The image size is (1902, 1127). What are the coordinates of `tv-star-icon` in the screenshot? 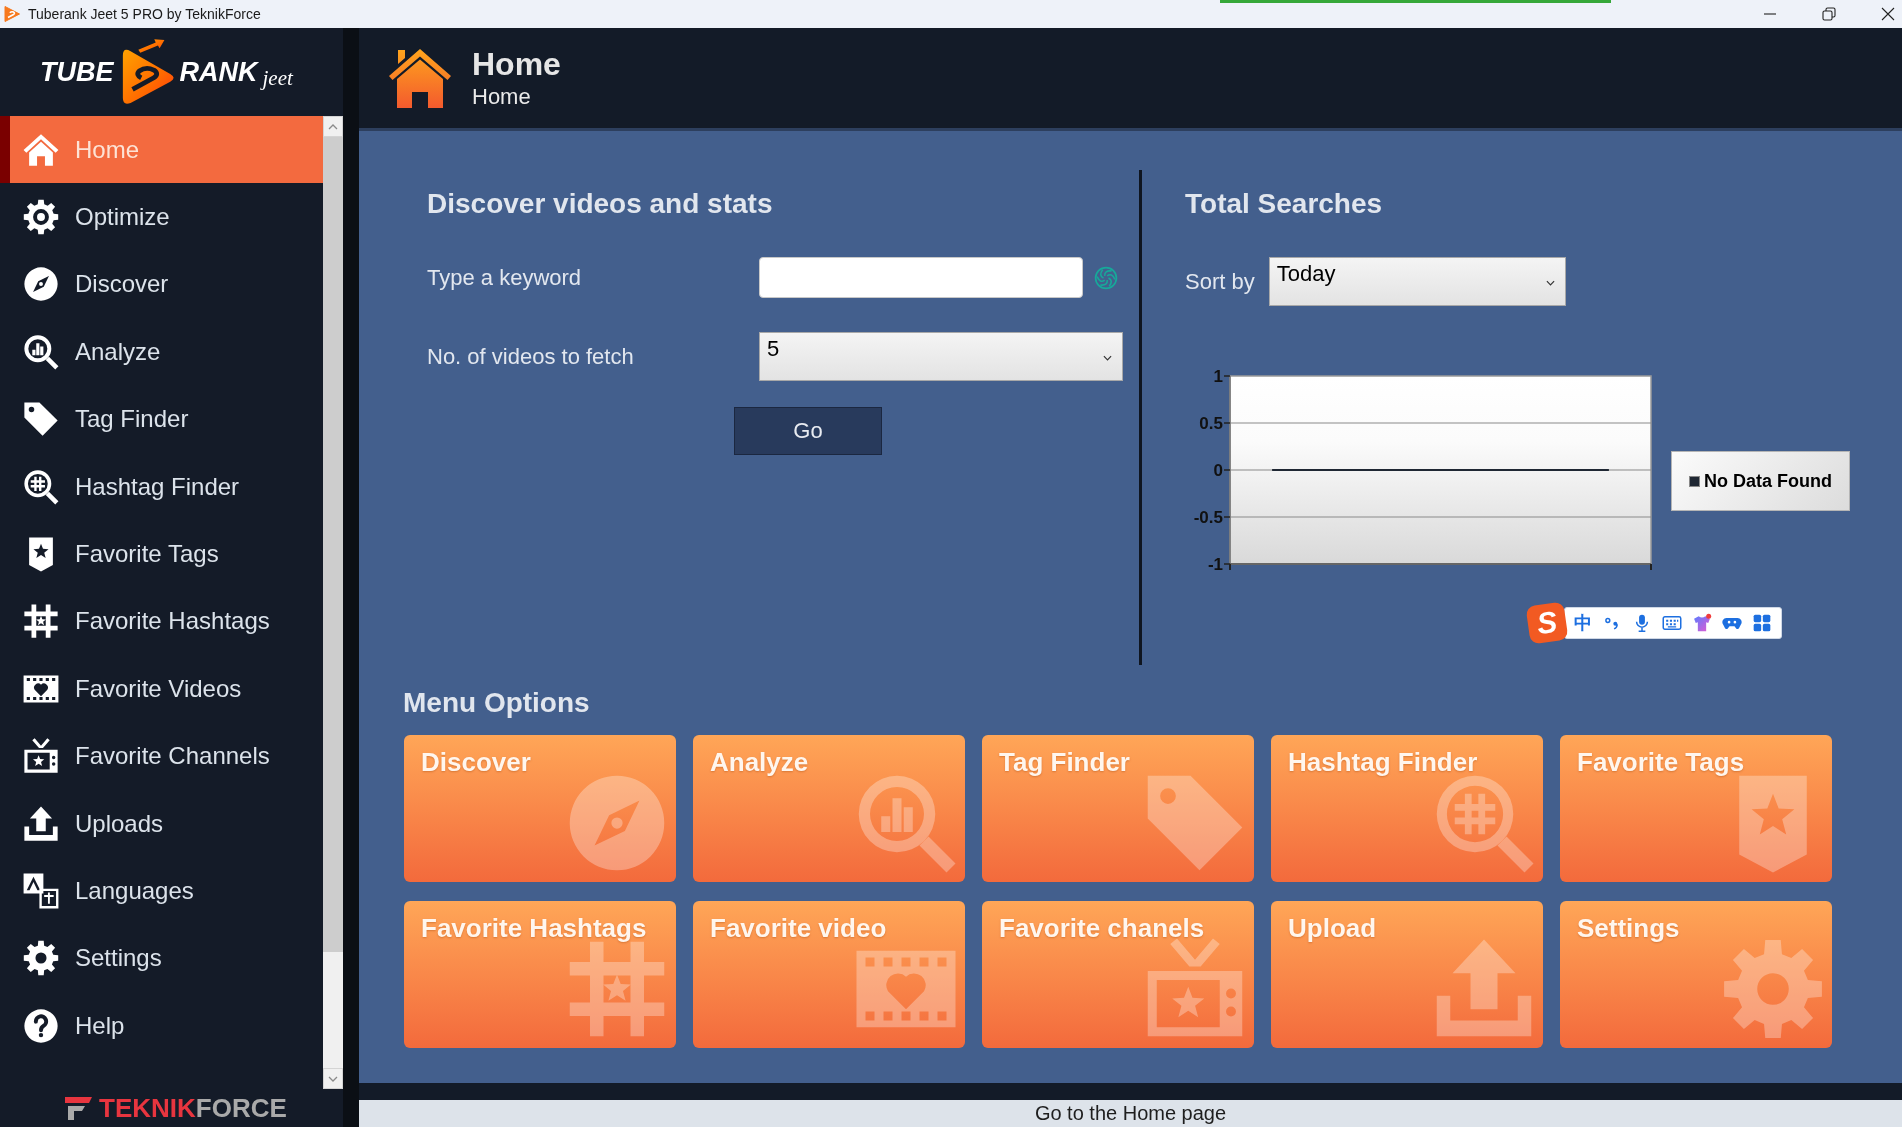 It's located at (41, 756).